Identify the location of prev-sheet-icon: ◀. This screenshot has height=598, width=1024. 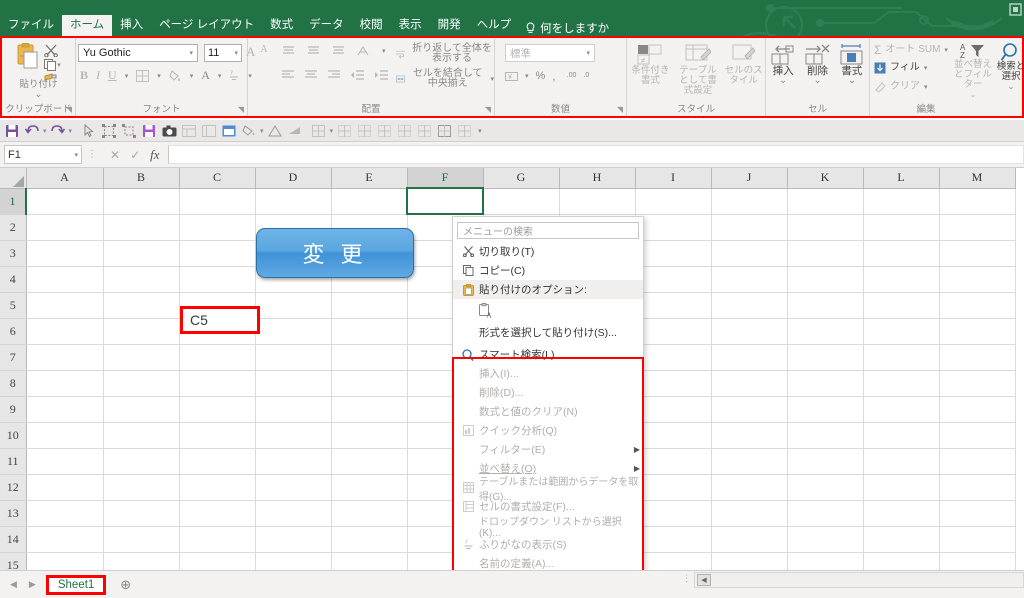
(13, 584).